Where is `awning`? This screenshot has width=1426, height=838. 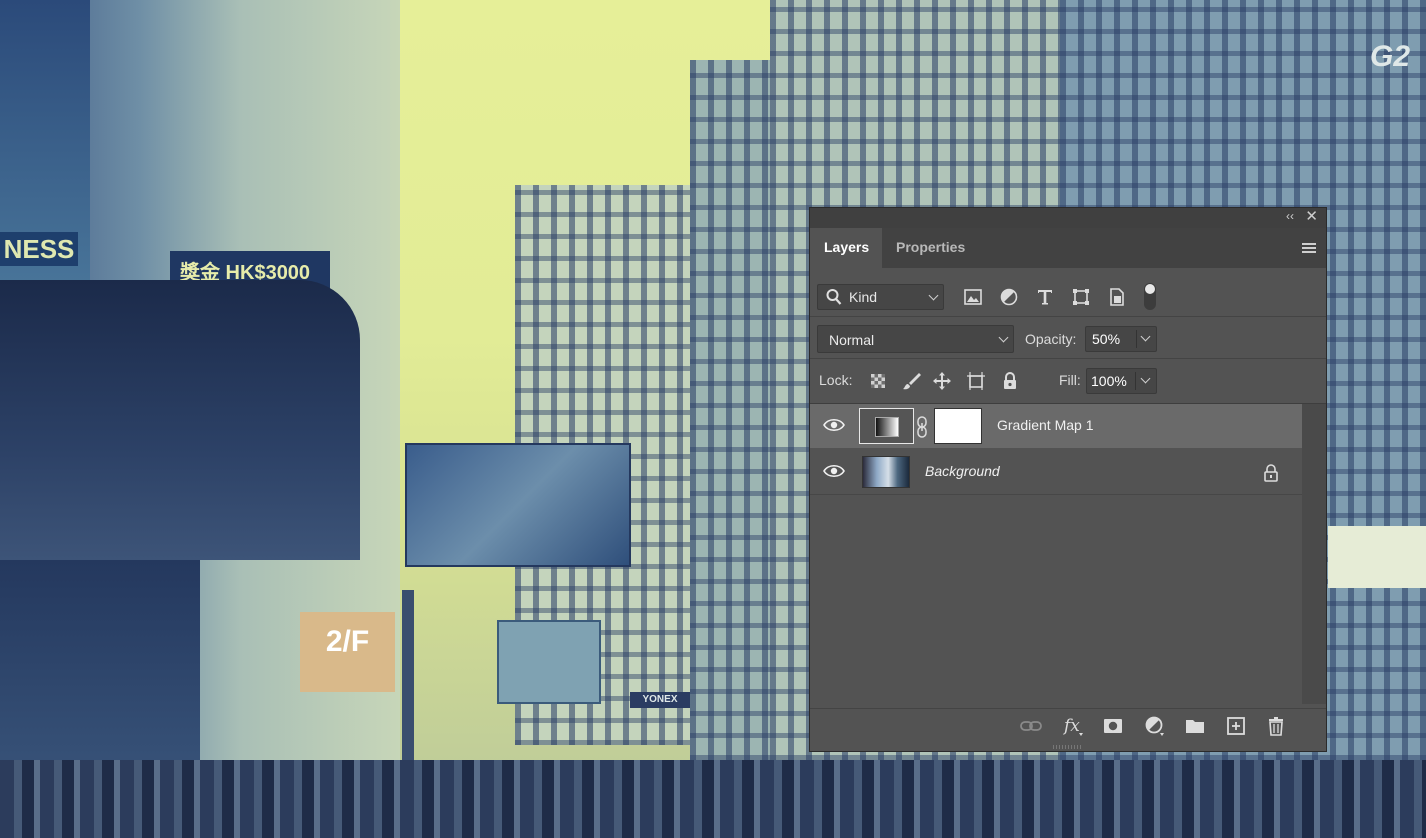 awning is located at coordinates (180, 420).